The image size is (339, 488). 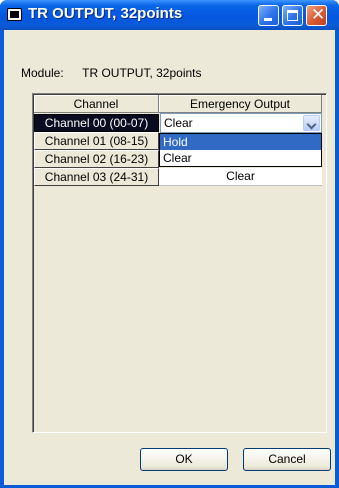 What do you see at coordinates (42, 73) in the screenshot?
I see `module-label: Module:` at bounding box center [42, 73].